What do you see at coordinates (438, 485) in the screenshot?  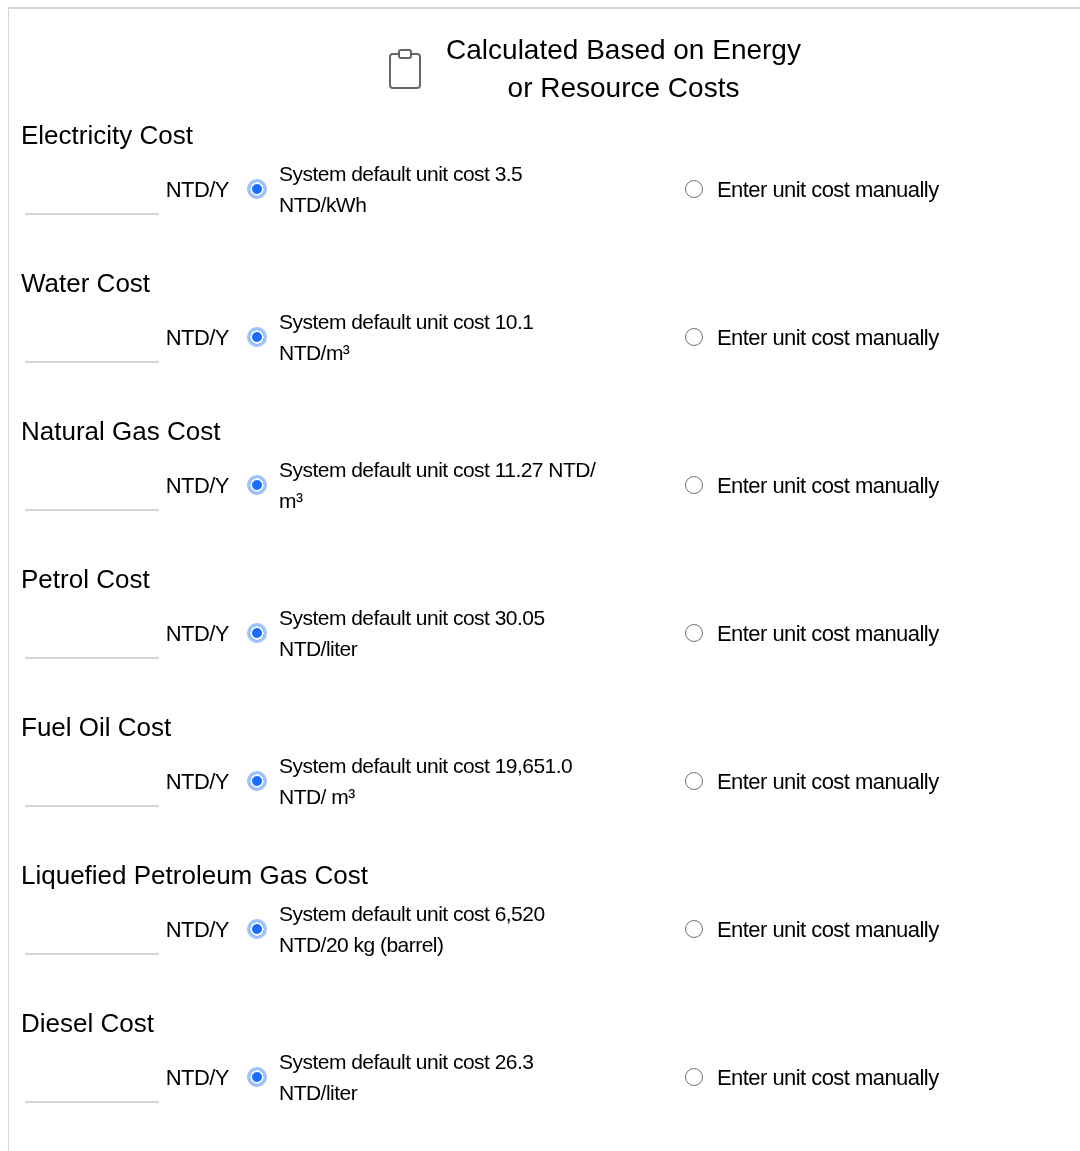 I see `default-cost-label: System default unit cost 11.27 NTD/ m³` at bounding box center [438, 485].